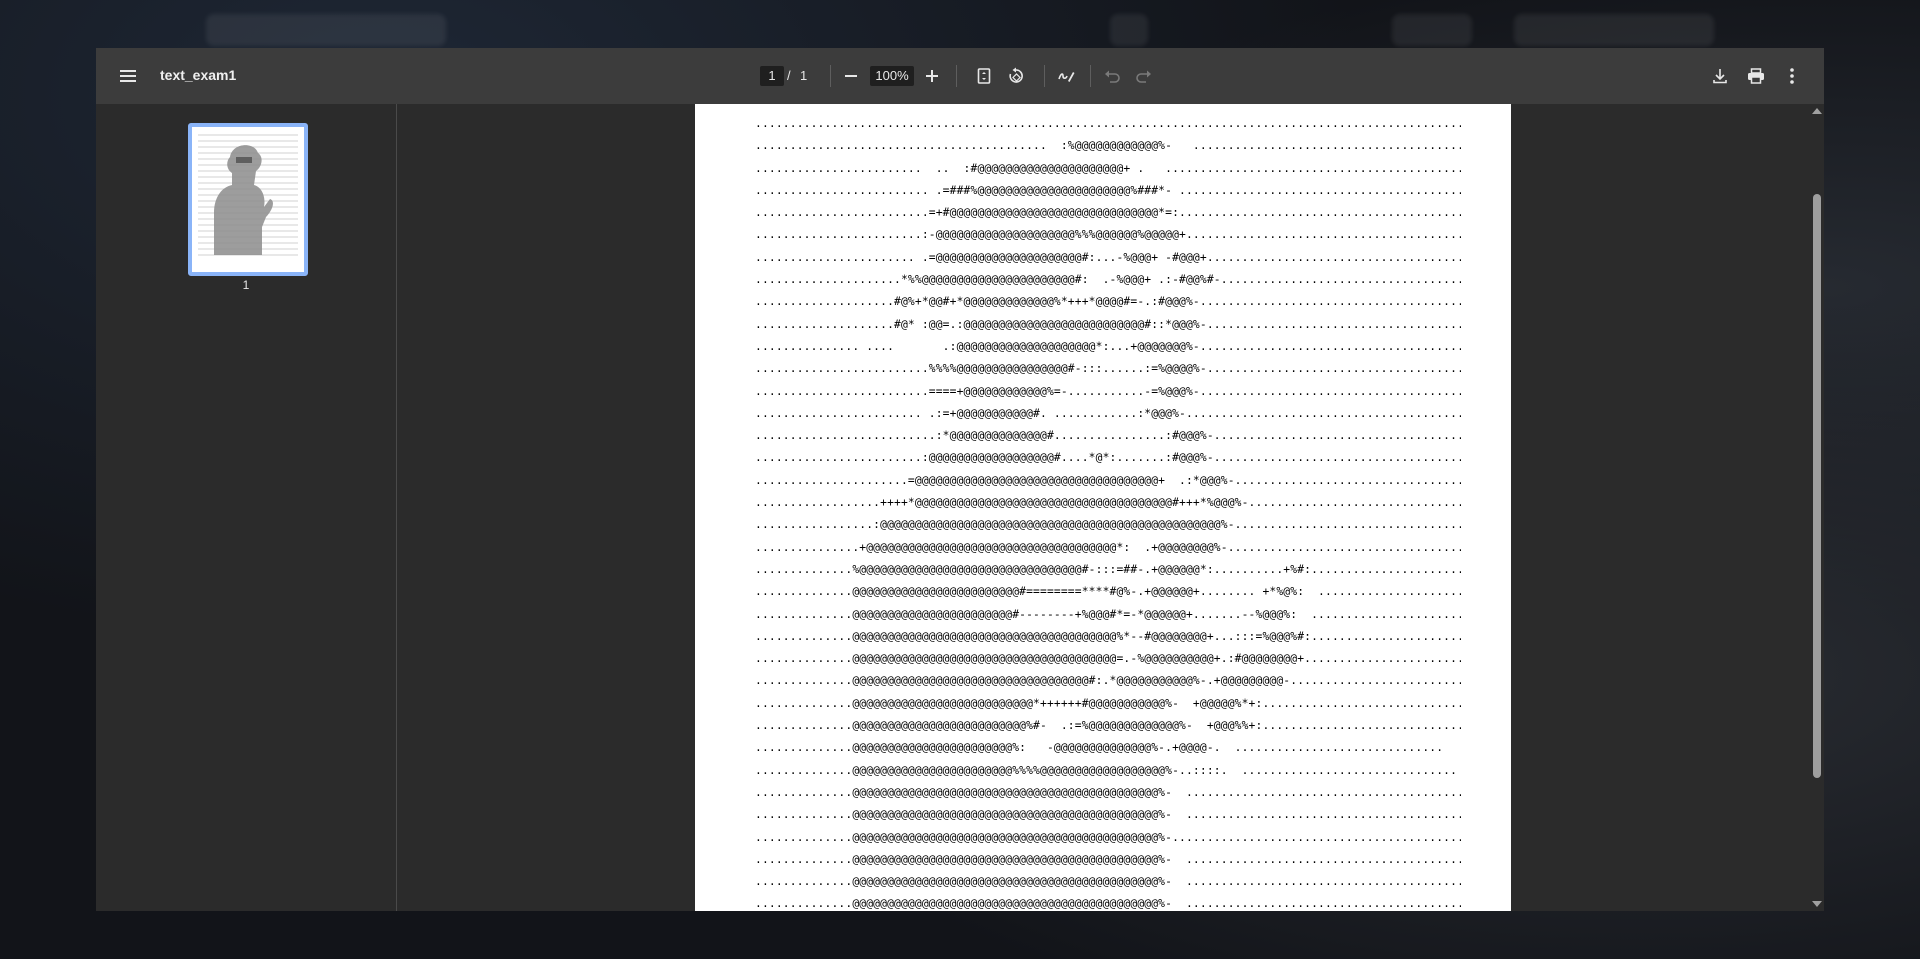  Describe the element at coordinates (960, 76) in the screenshot. I see `pdf-toolbar: text_exam1 1 / 1 100%` at that location.